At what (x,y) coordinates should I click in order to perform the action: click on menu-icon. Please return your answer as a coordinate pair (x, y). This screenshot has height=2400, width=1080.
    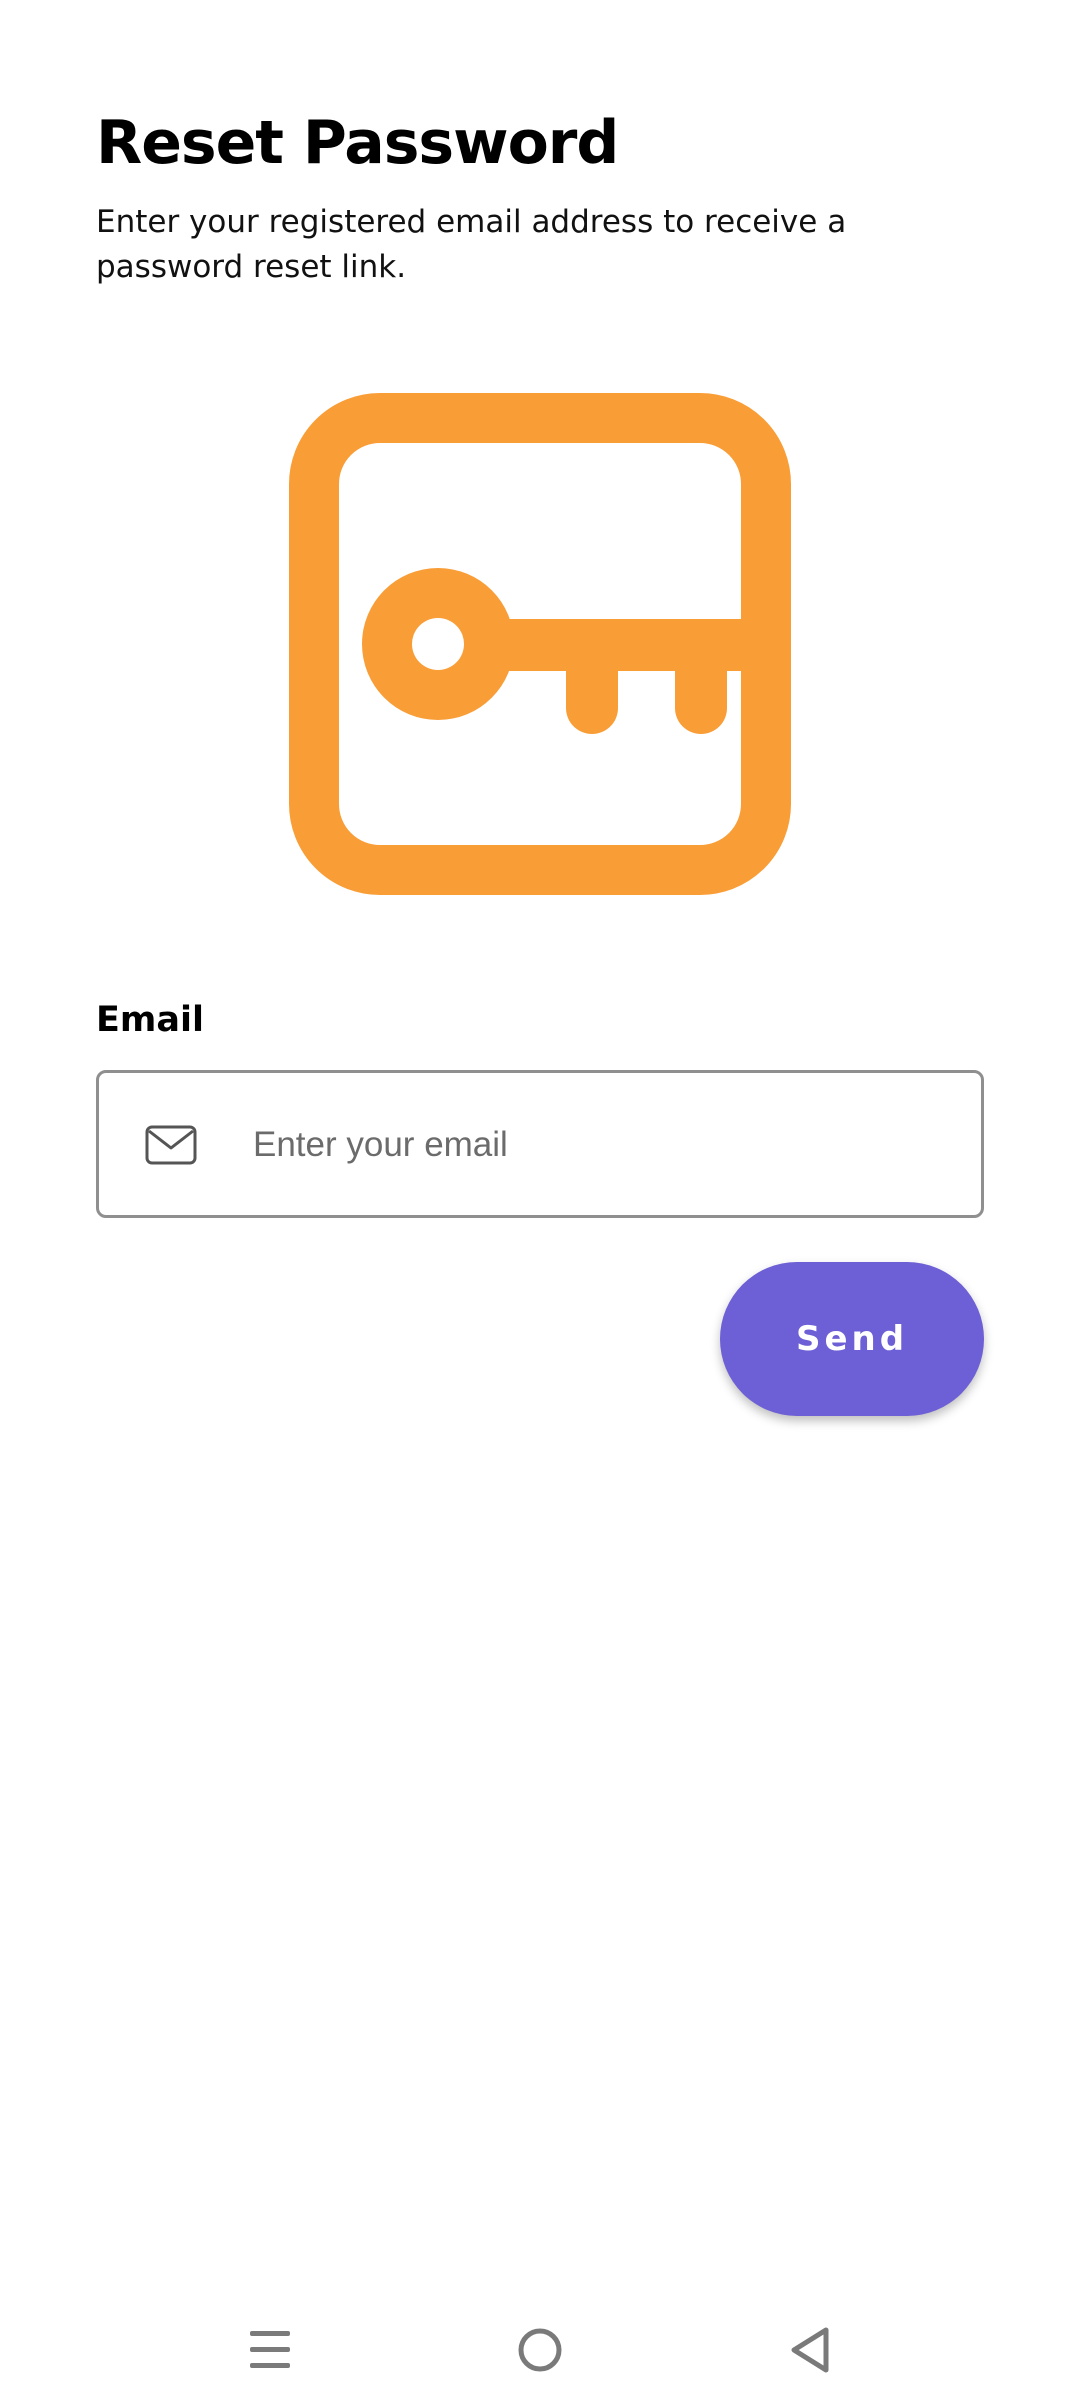
    Looking at the image, I should click on (270, 2350).